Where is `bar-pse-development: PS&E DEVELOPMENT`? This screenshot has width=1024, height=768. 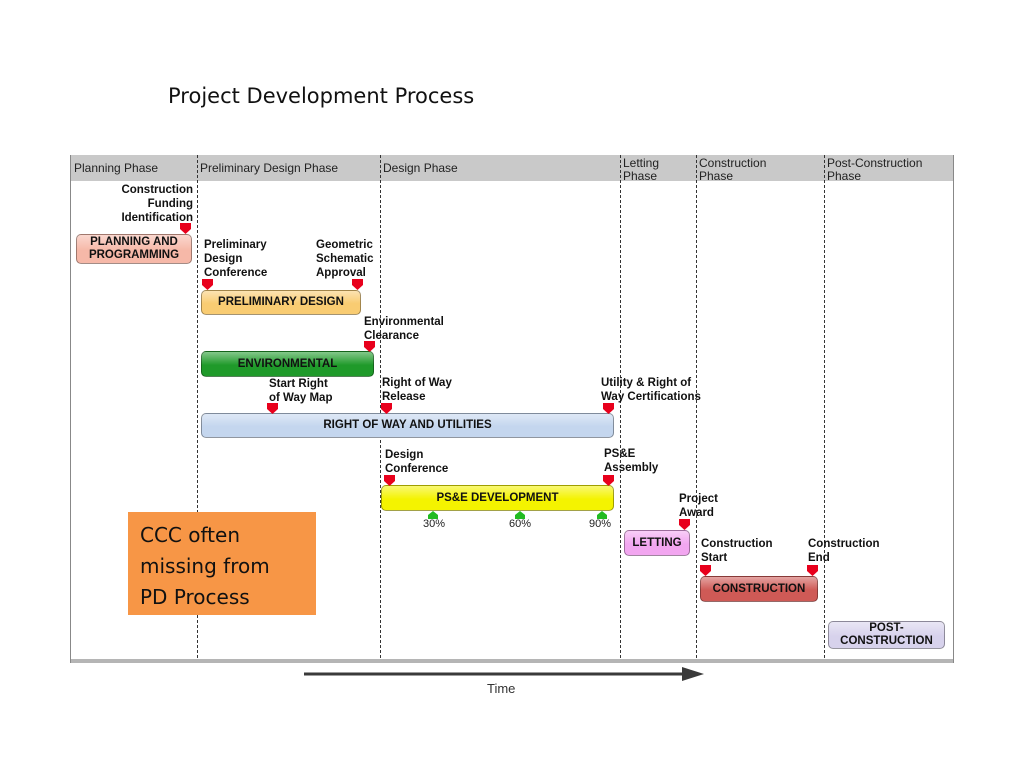 bar-pse-development: PS&E DEVELOPMENT is located at coordinates (497, 498).